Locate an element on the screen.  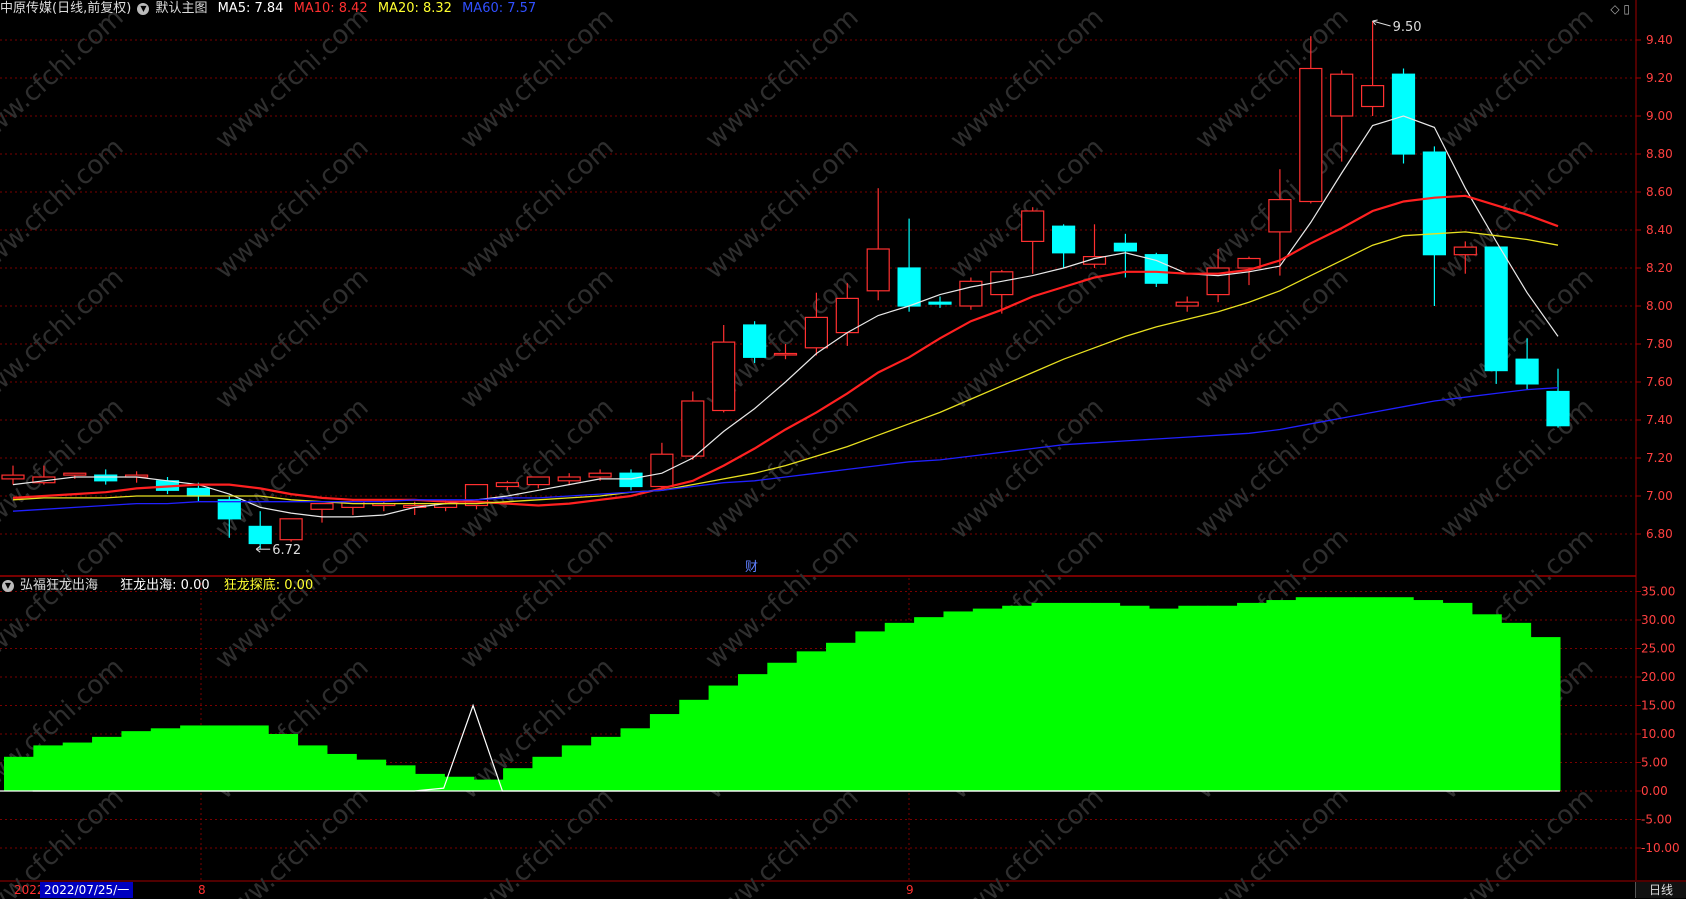
chart-name: 默认主图 is located at coordinates (181, 8).